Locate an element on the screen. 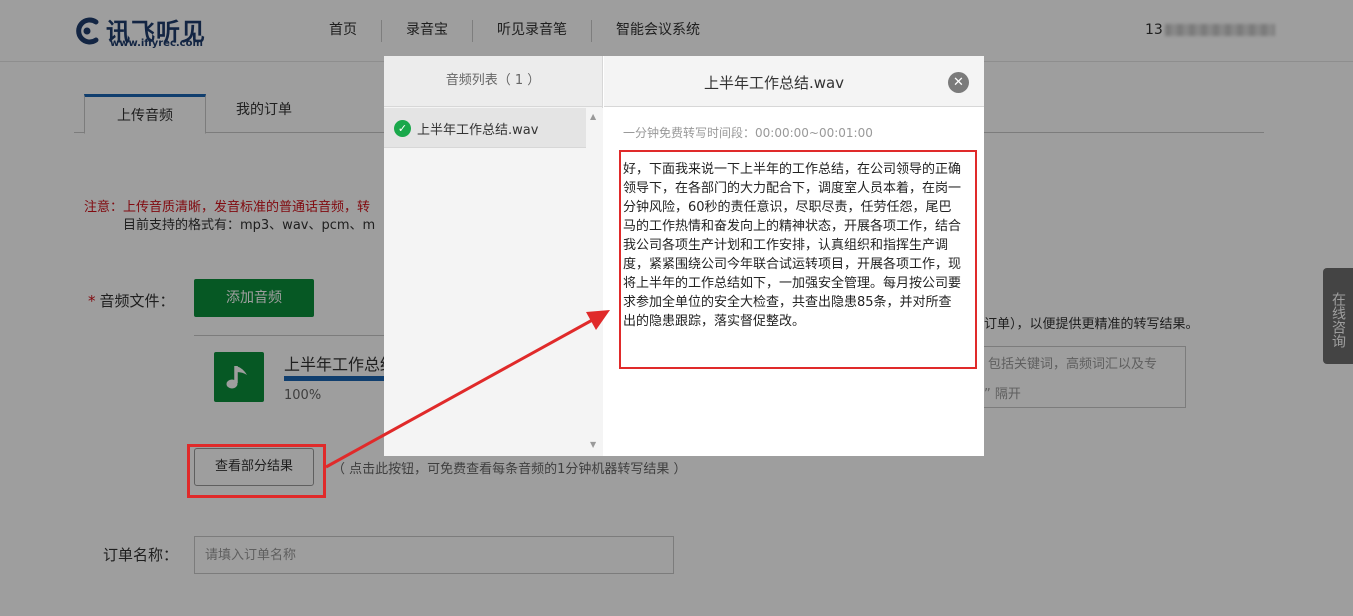 The height and width of the screenshot is (616, 1353). dialog-title: 上半年工作总结.wav is located at coordinates (774, 83).